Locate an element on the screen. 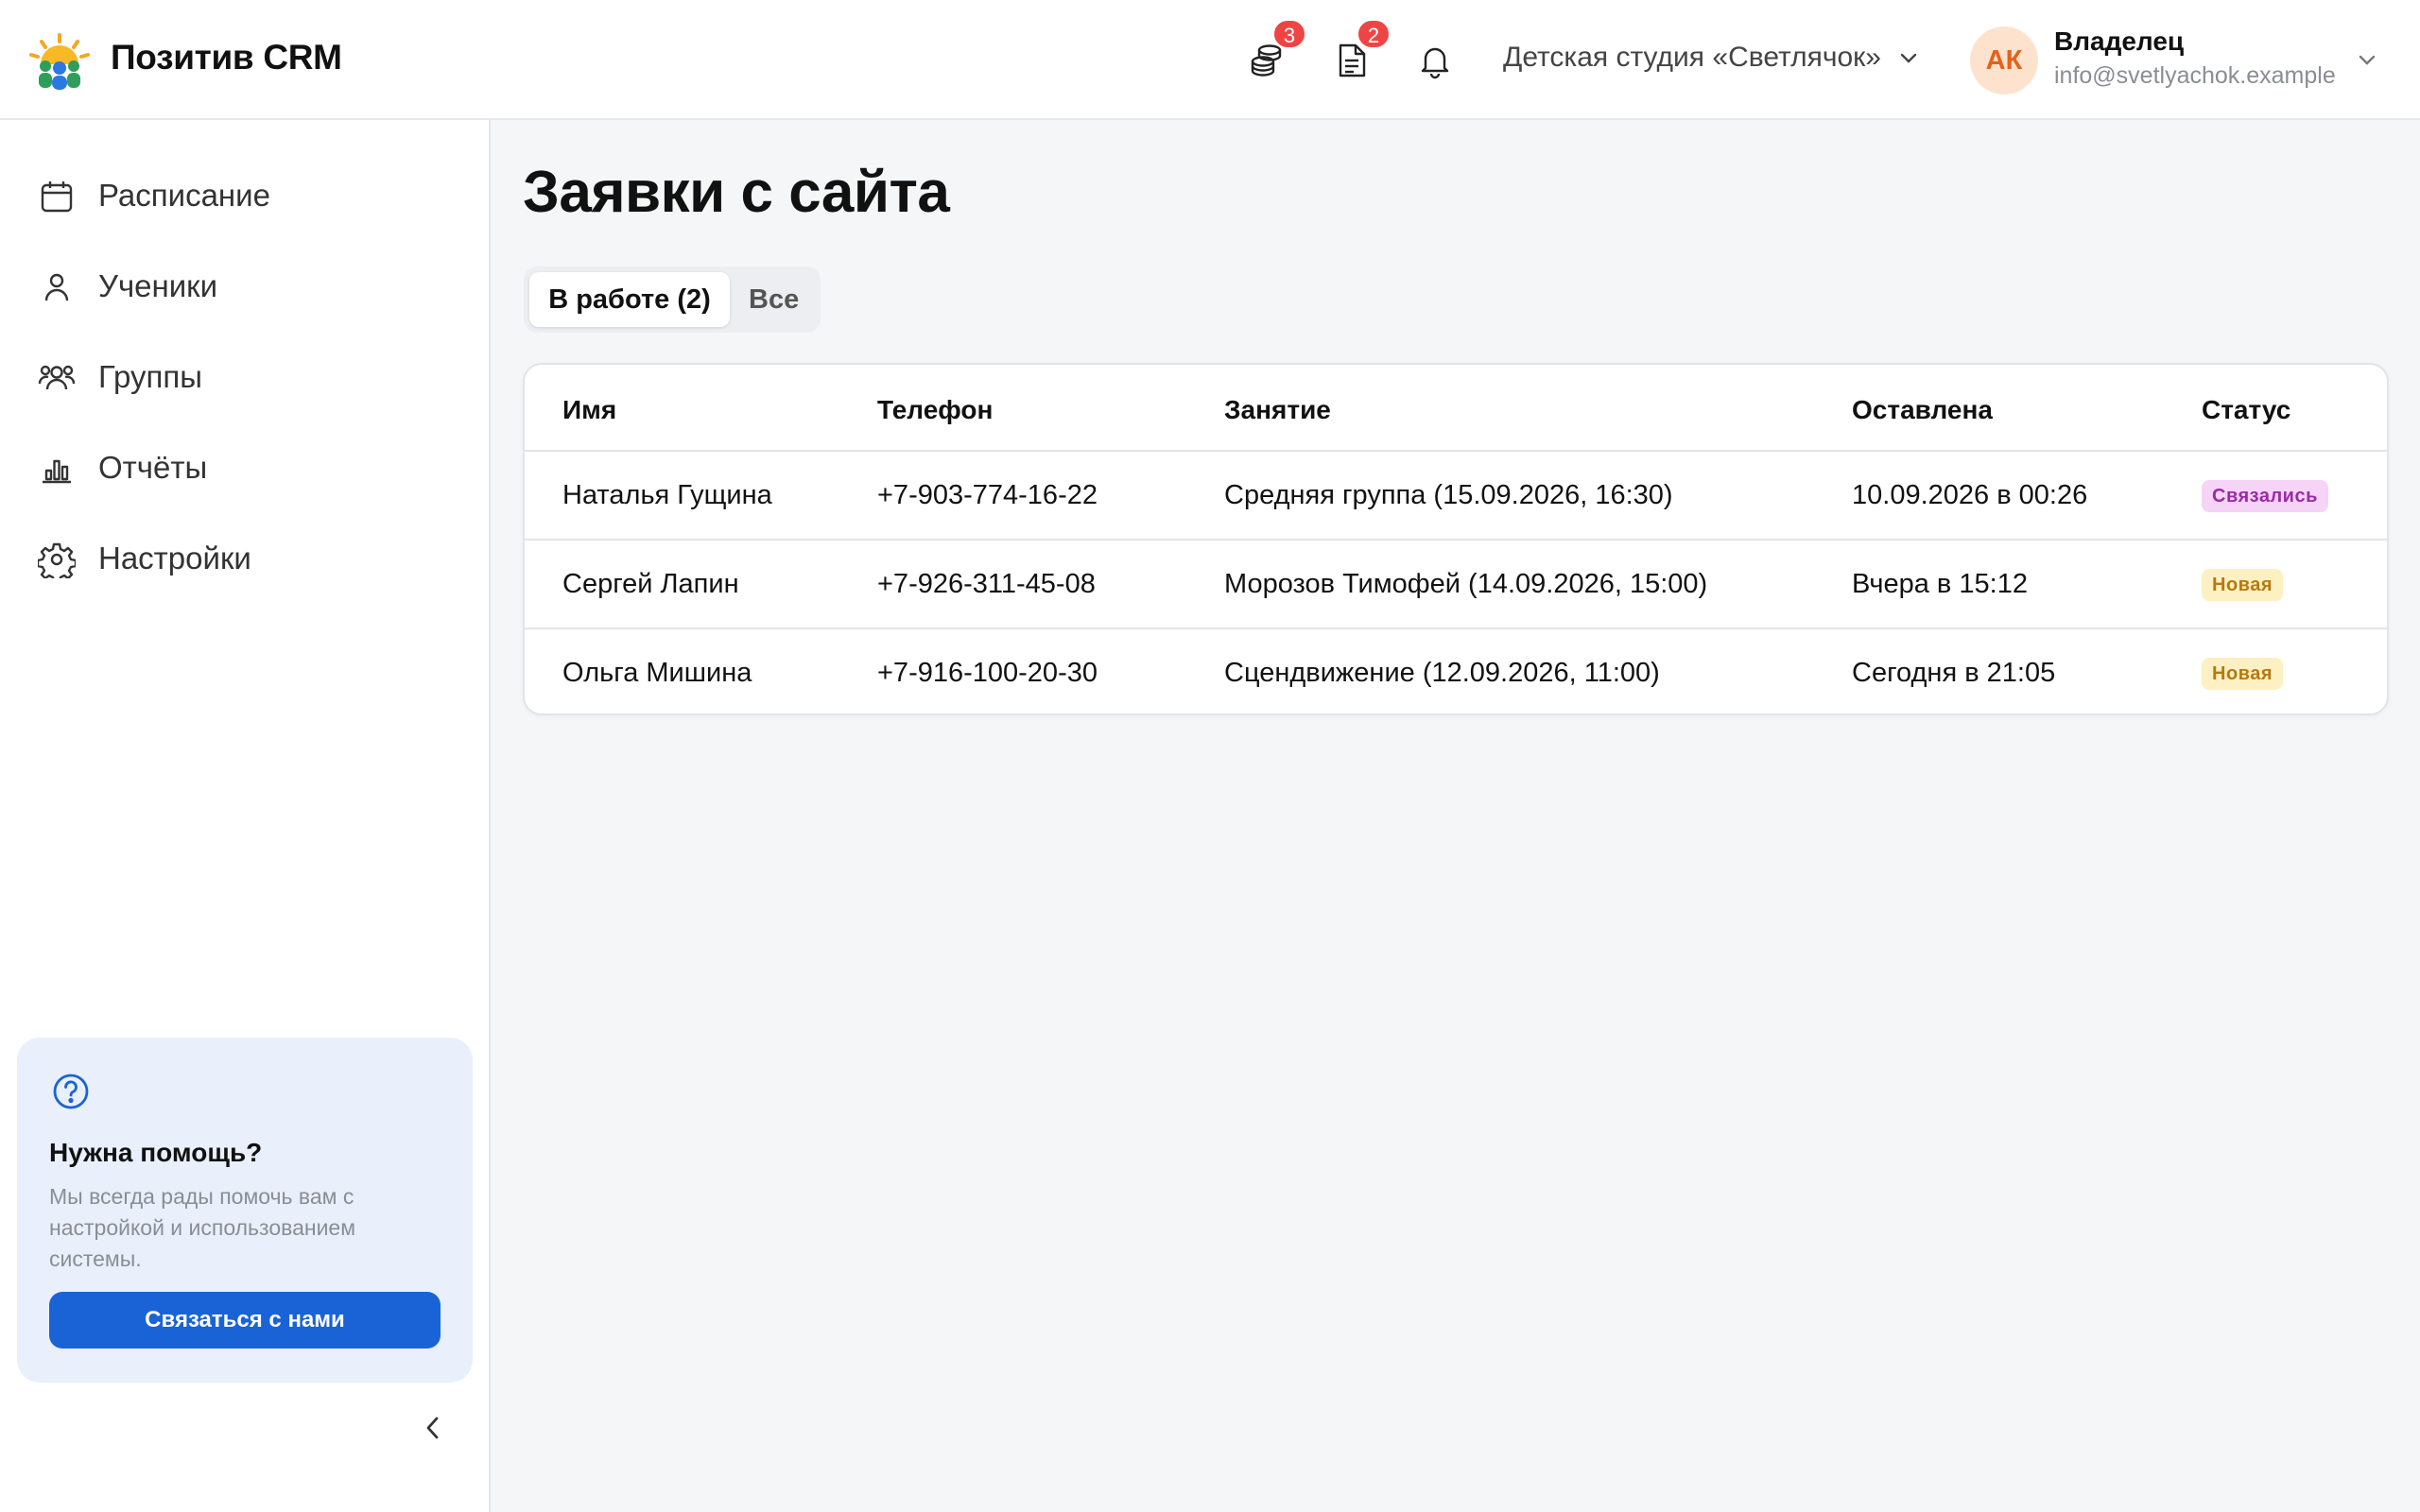  cell-created: 10.09.2026 в 00:26 is located at coordinates (1970, 495).